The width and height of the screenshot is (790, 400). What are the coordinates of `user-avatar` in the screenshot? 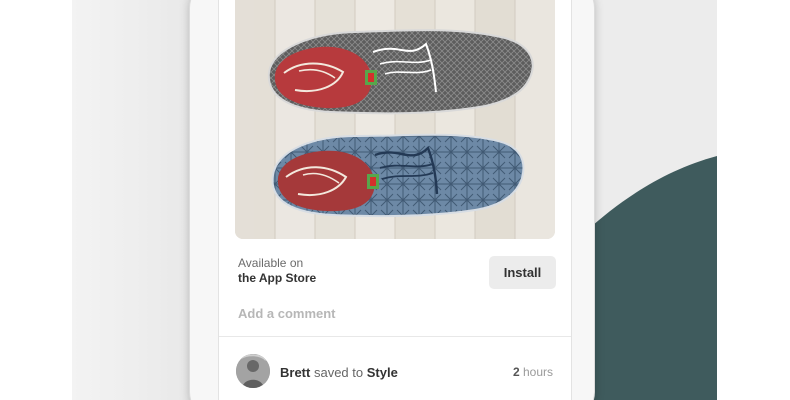 It's located at (253, 371).